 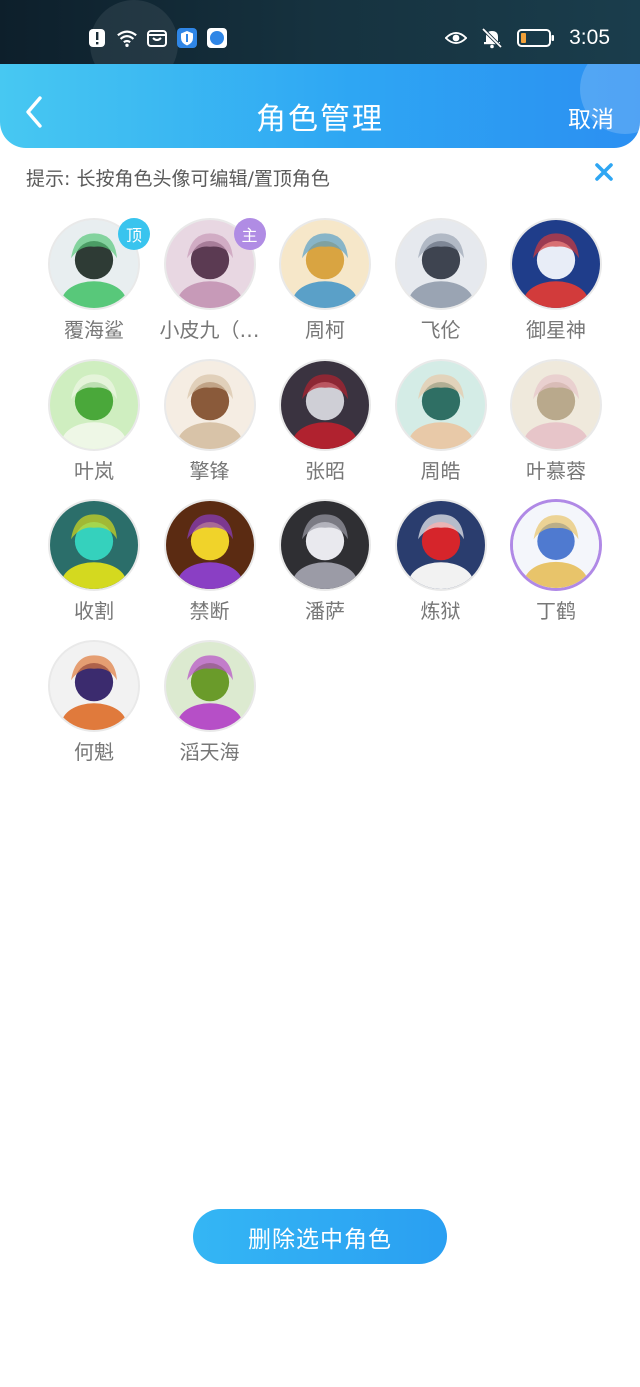 I want to click on store-icon, so click(x=157, y=38).